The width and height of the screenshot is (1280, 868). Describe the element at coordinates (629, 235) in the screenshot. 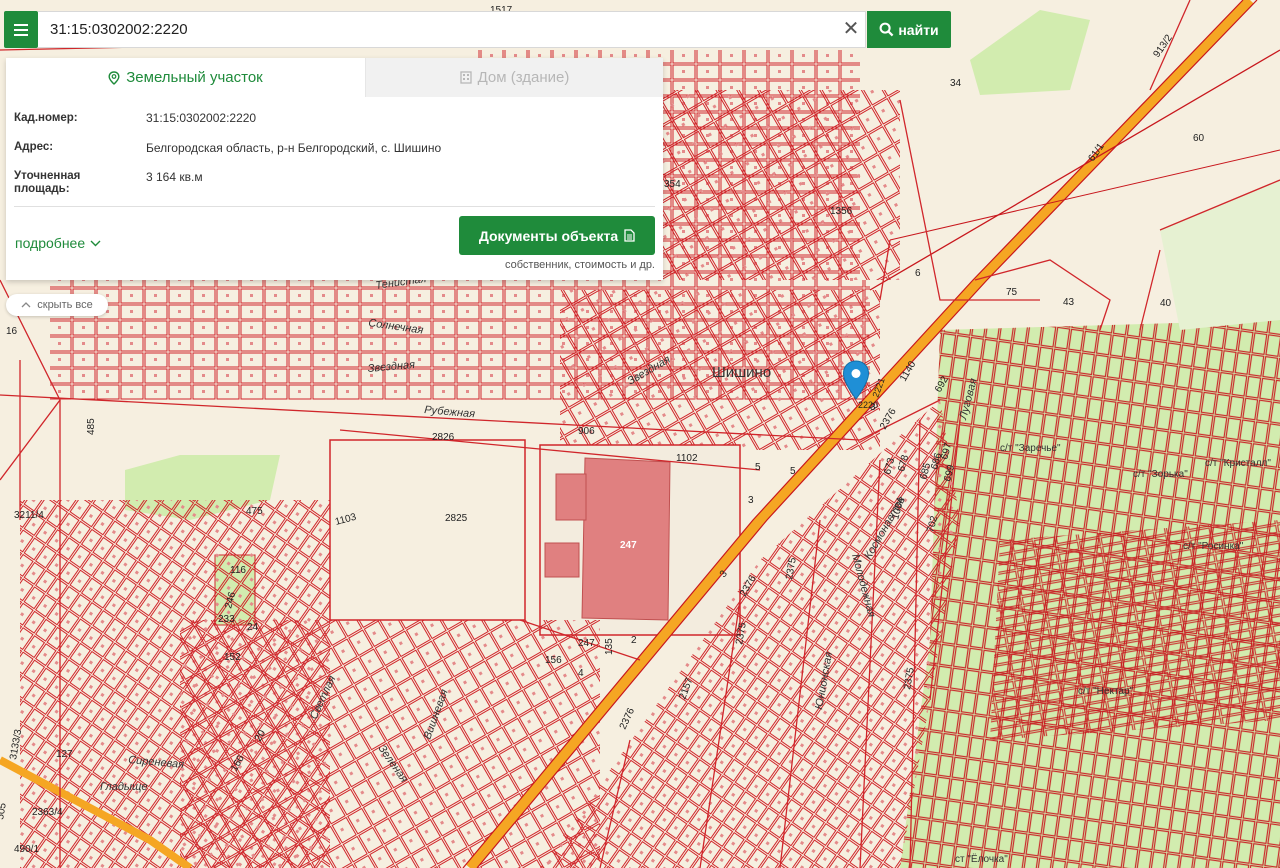

I see `document-icon` at that location.